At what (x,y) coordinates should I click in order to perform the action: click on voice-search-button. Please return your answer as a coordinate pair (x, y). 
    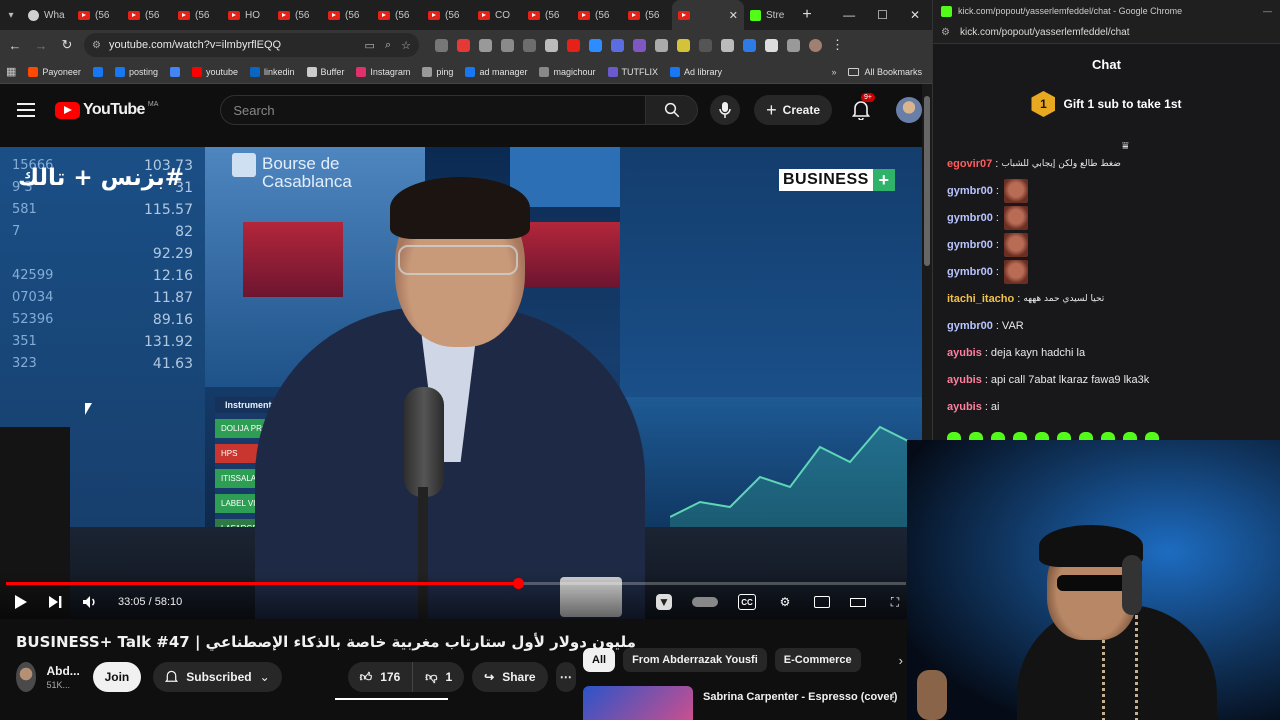
    Looking at the image, I should click on (725, 110).